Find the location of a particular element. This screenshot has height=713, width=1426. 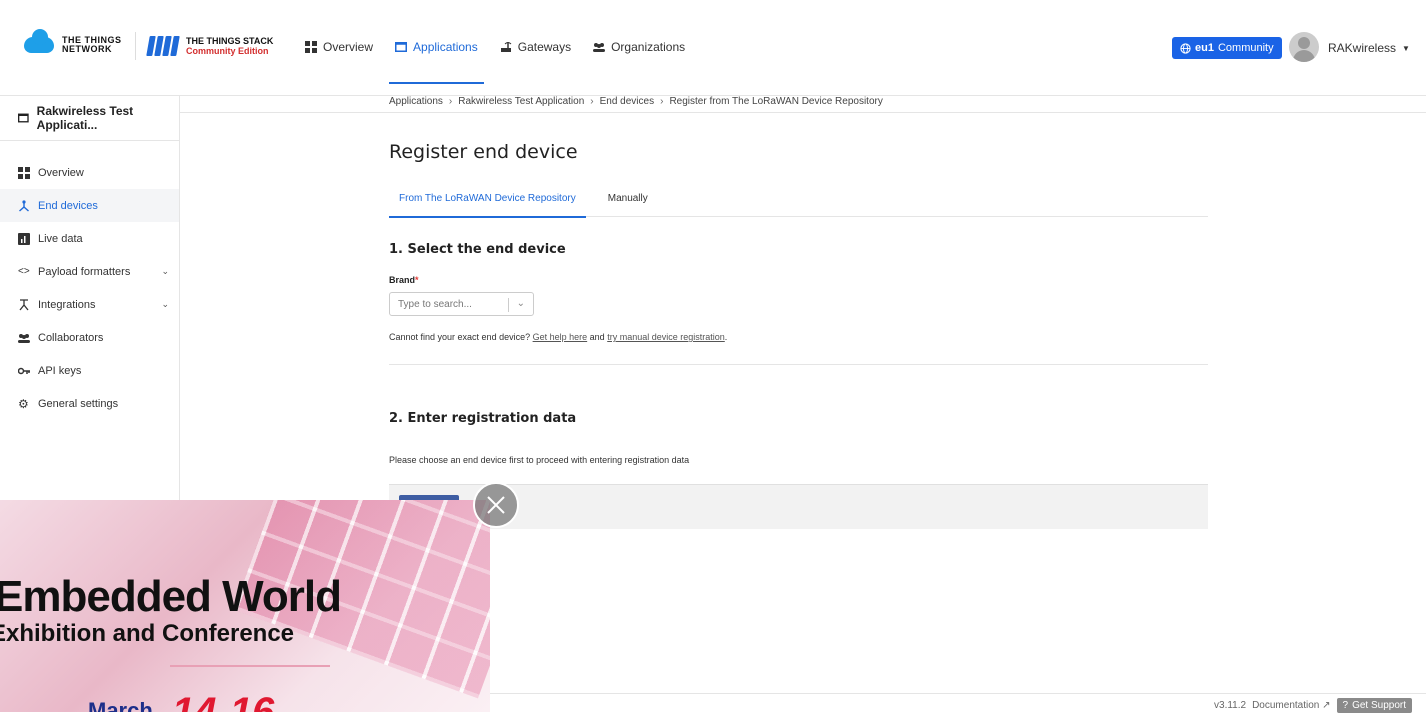

sidebar-item-label: End devices is located at coordinates (68, 205).